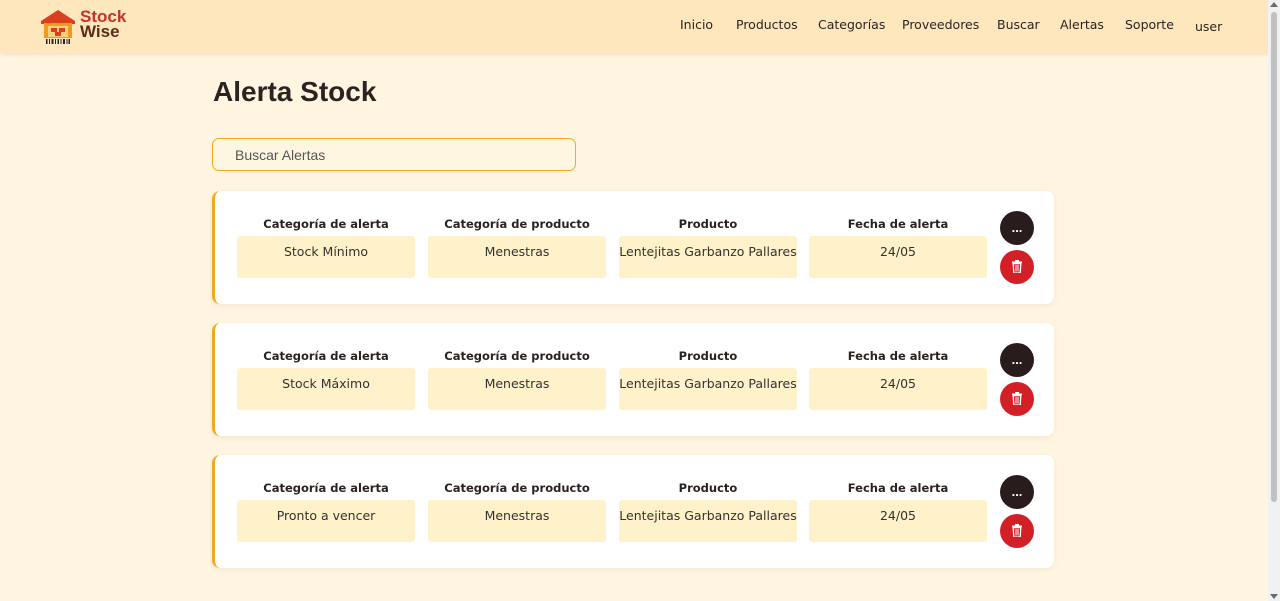 Image resolution: width=1280 pixels, height=601 pixels. I want to click on page-title: Alerta Stock, so click(295, 91).